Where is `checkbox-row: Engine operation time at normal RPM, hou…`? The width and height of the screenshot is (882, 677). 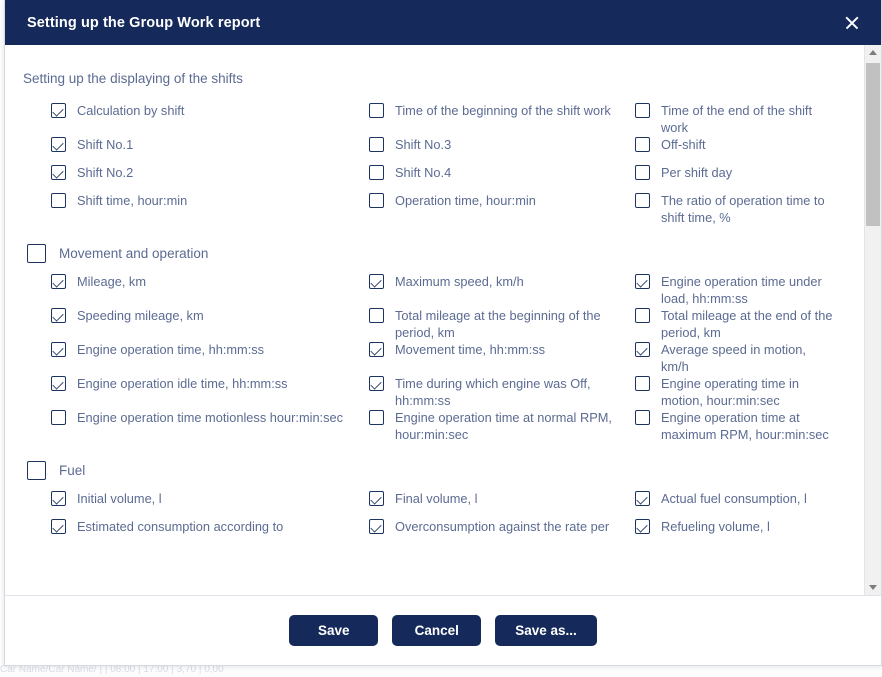
checkbox-row: Engine operation time at normal RPM, hou… is located at coordinates (502, 426).